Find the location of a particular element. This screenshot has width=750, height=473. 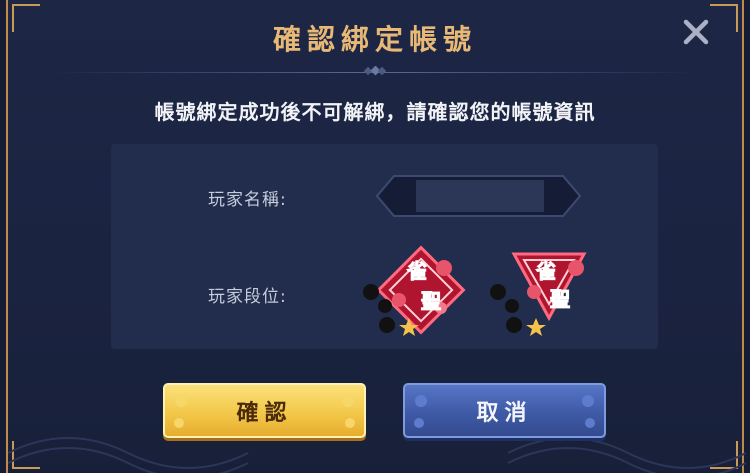

close-icon is located at coordinates (696, 32).